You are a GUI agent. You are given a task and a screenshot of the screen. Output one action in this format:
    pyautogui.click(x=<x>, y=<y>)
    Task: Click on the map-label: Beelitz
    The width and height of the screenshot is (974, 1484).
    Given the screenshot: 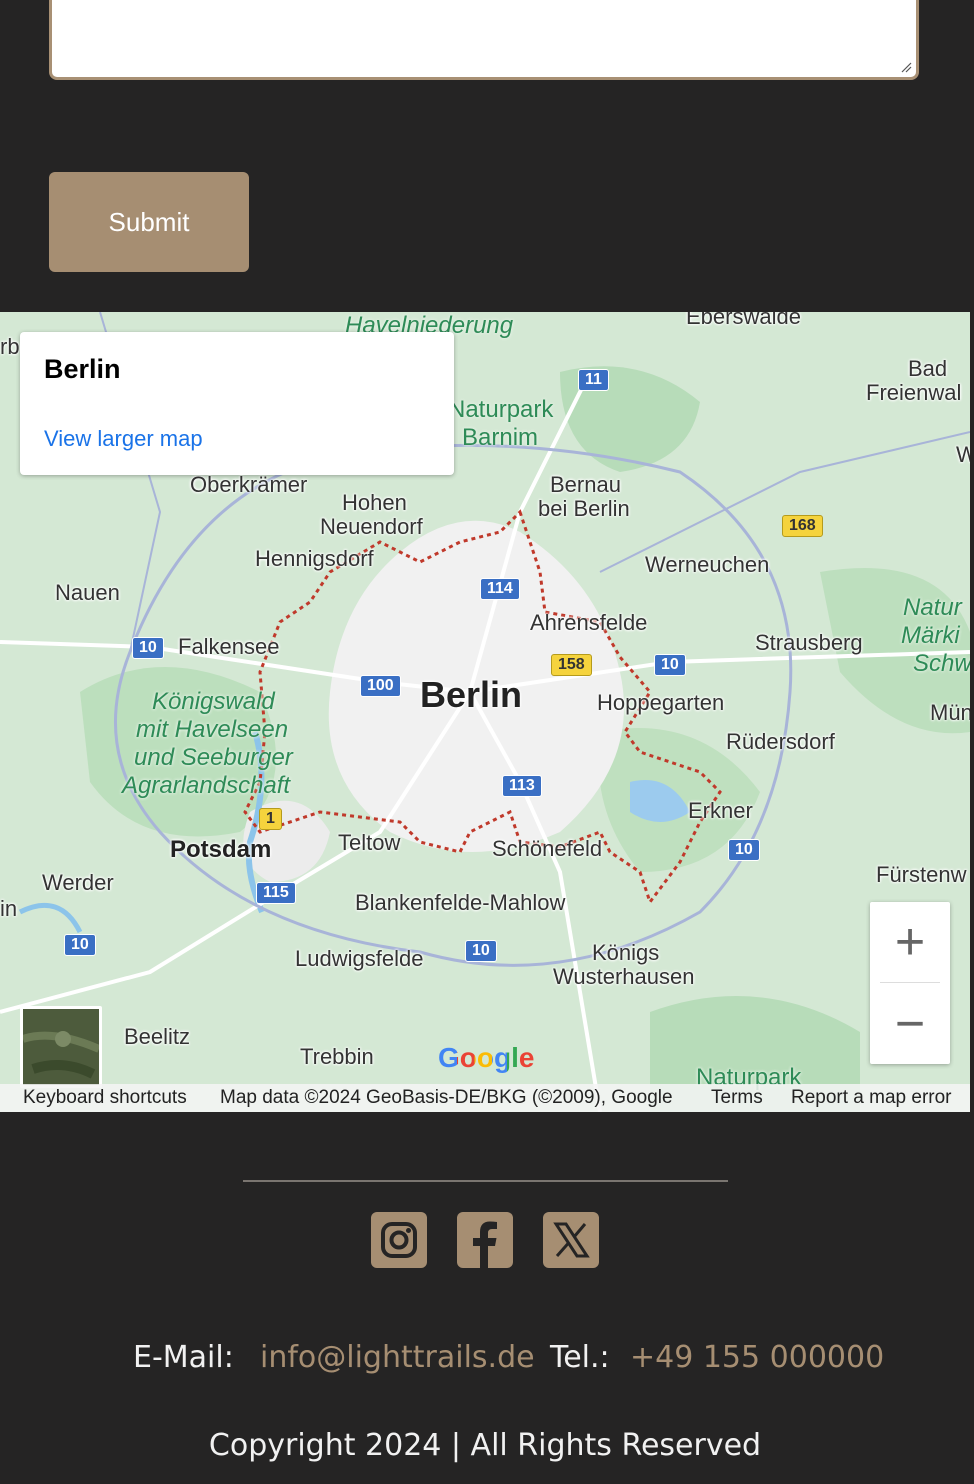 What is the action you would take?
    pyautogui.click(x=157, y=1036)
    